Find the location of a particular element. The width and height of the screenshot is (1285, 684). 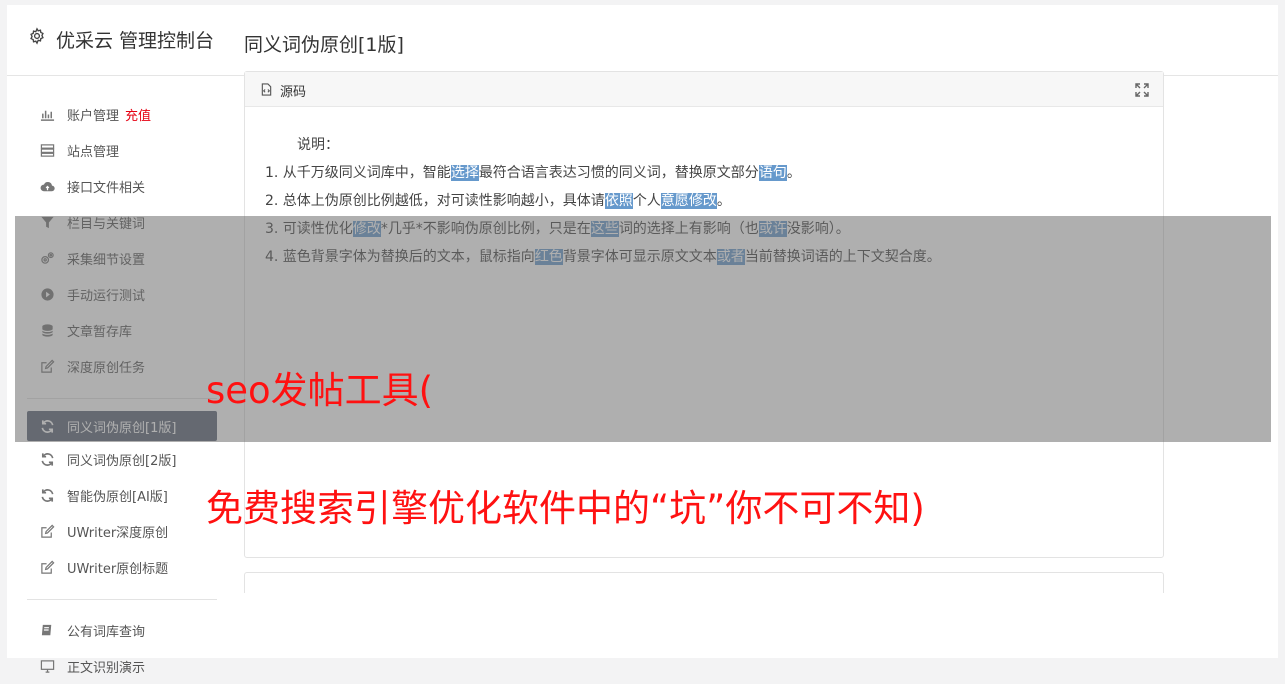

sidebar-item-UWriter深度原创: UWriter深度原创 is located at coordinates (122, 531).